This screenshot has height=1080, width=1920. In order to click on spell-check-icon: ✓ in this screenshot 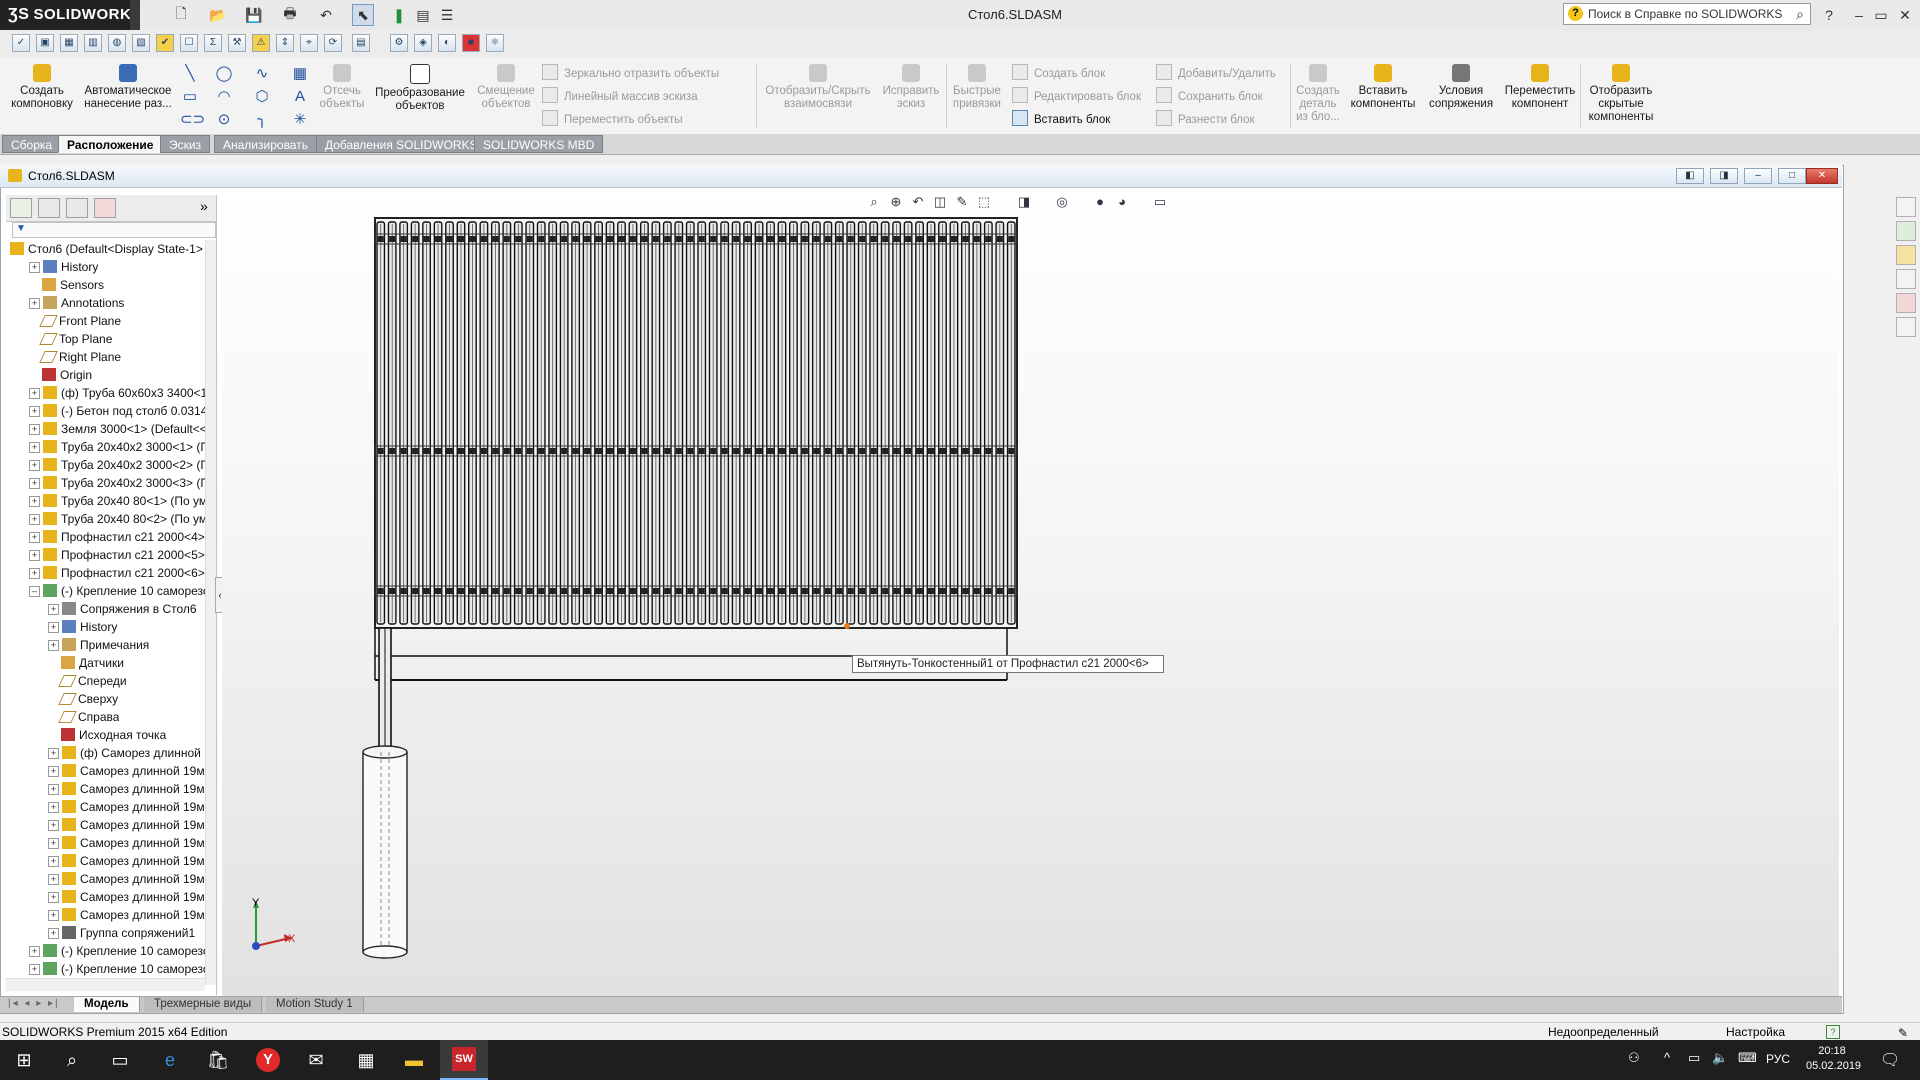, I will do `click(21, 43)`.